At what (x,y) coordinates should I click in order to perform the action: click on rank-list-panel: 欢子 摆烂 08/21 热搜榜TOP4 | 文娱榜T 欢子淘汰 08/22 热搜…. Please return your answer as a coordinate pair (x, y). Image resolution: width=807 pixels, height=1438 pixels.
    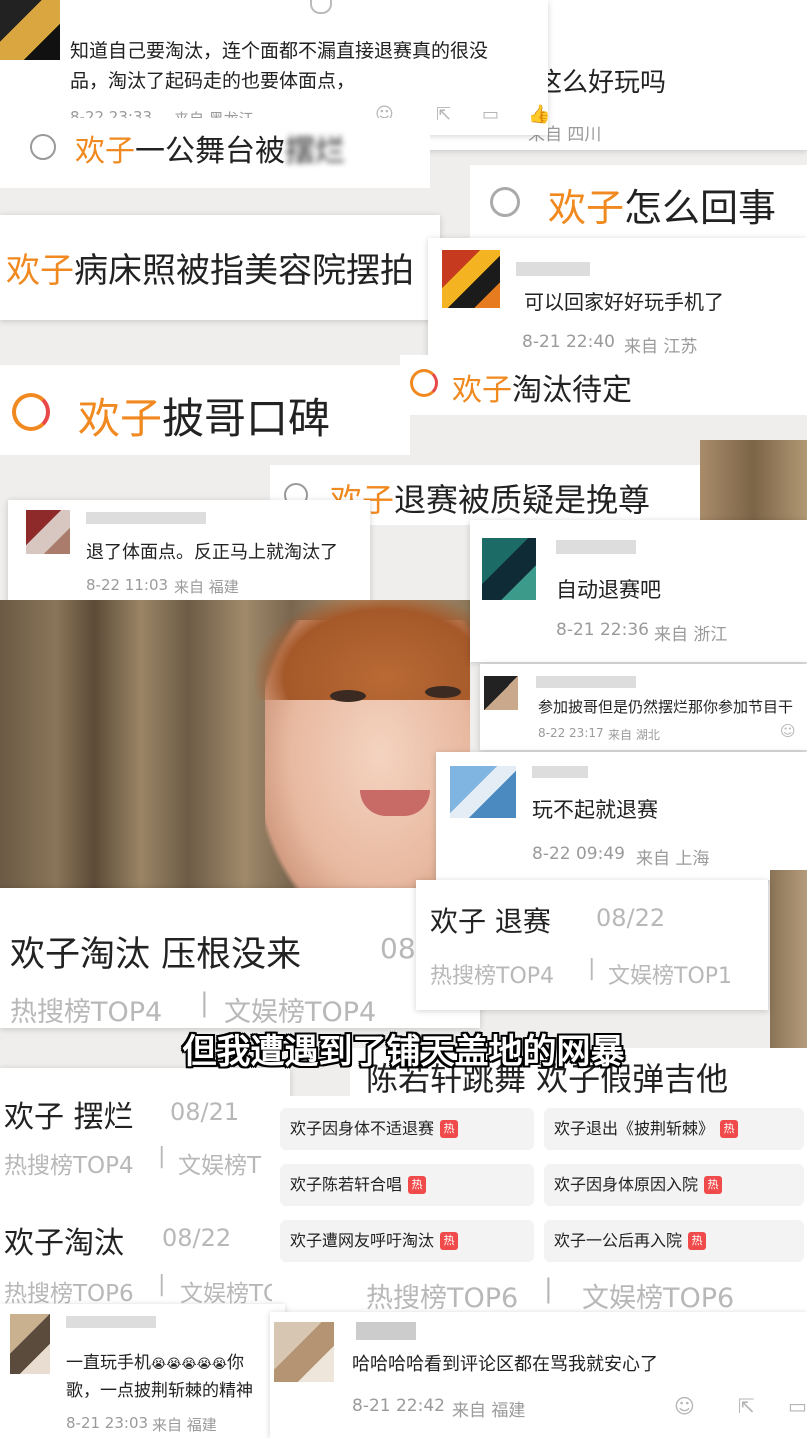
    Looking at the image, I should click on (145, 1188).